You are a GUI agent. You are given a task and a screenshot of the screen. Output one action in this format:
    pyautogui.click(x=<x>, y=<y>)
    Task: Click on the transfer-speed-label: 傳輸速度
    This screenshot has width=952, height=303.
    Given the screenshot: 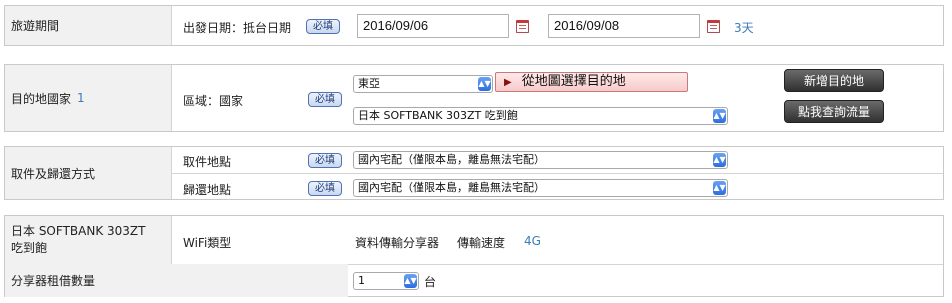 What is the action you would take?
    pyautogui.click(x=481, y=243)
    